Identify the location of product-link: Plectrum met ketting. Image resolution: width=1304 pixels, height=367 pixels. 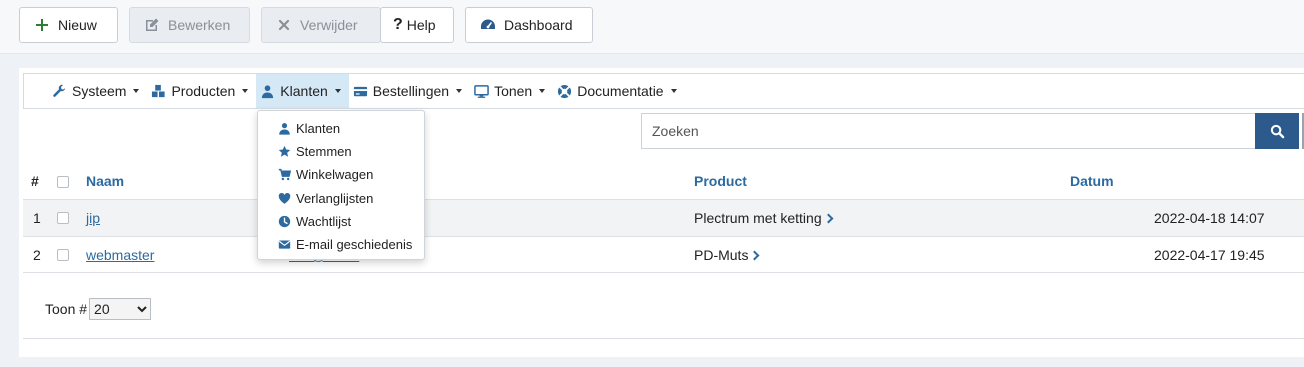
(764, 218).